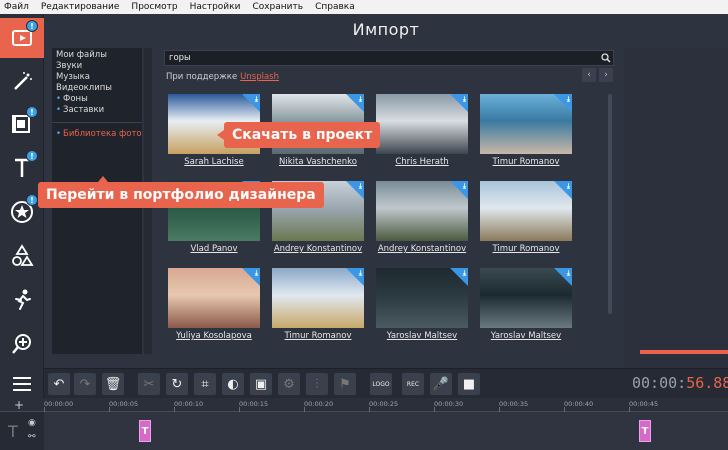 The height and width of the screenshot is (450, 728). I want to click on rec-icon: REC, so click(413, 384).